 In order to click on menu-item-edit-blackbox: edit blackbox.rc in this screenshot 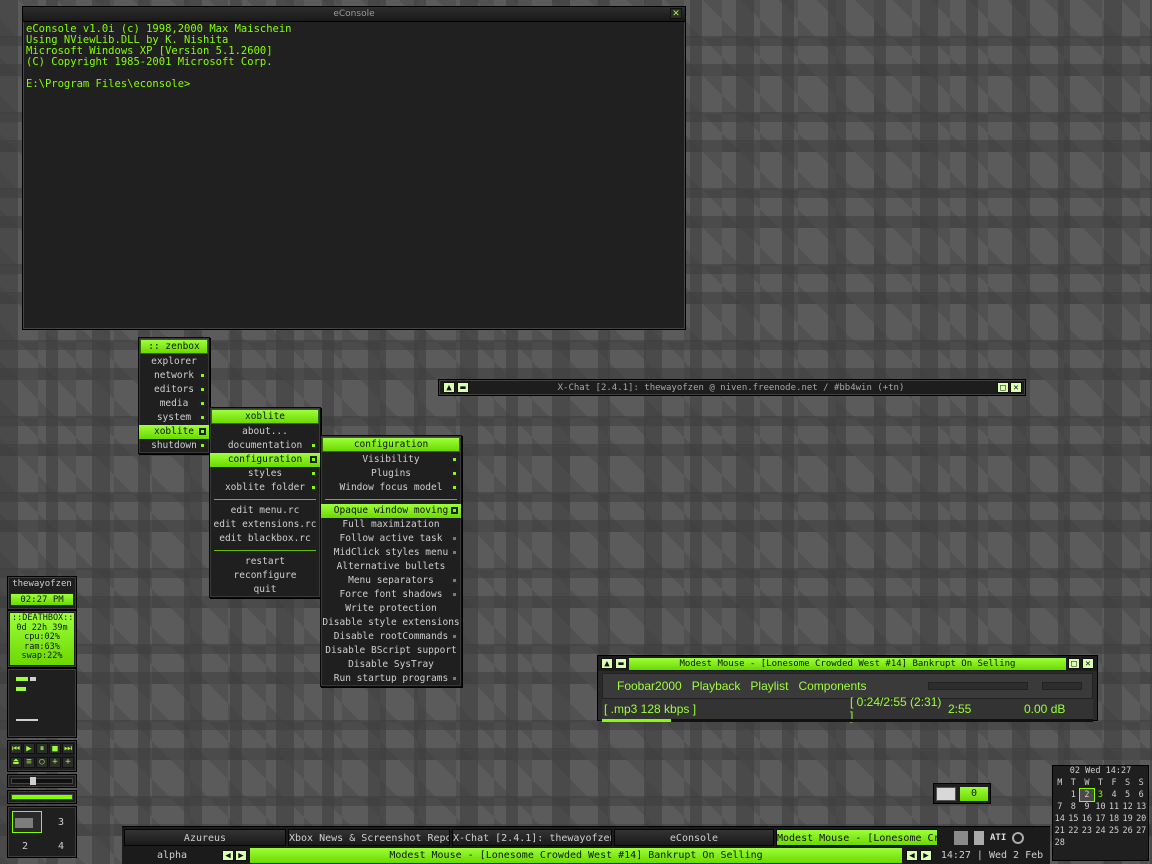, I will do `click(265, 539)`.